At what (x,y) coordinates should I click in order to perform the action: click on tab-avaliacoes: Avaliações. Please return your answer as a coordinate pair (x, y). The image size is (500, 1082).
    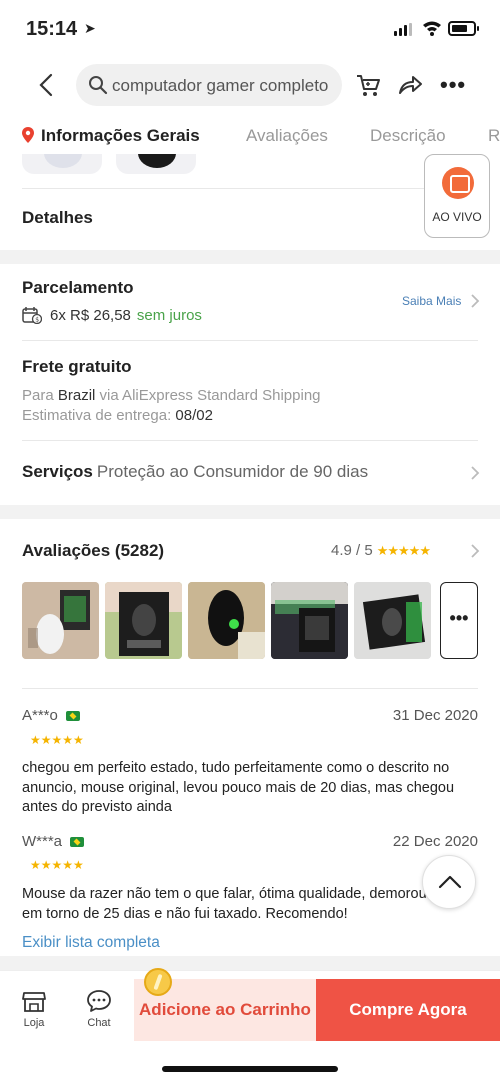
    Looking at the image, I should click on (287, 136).